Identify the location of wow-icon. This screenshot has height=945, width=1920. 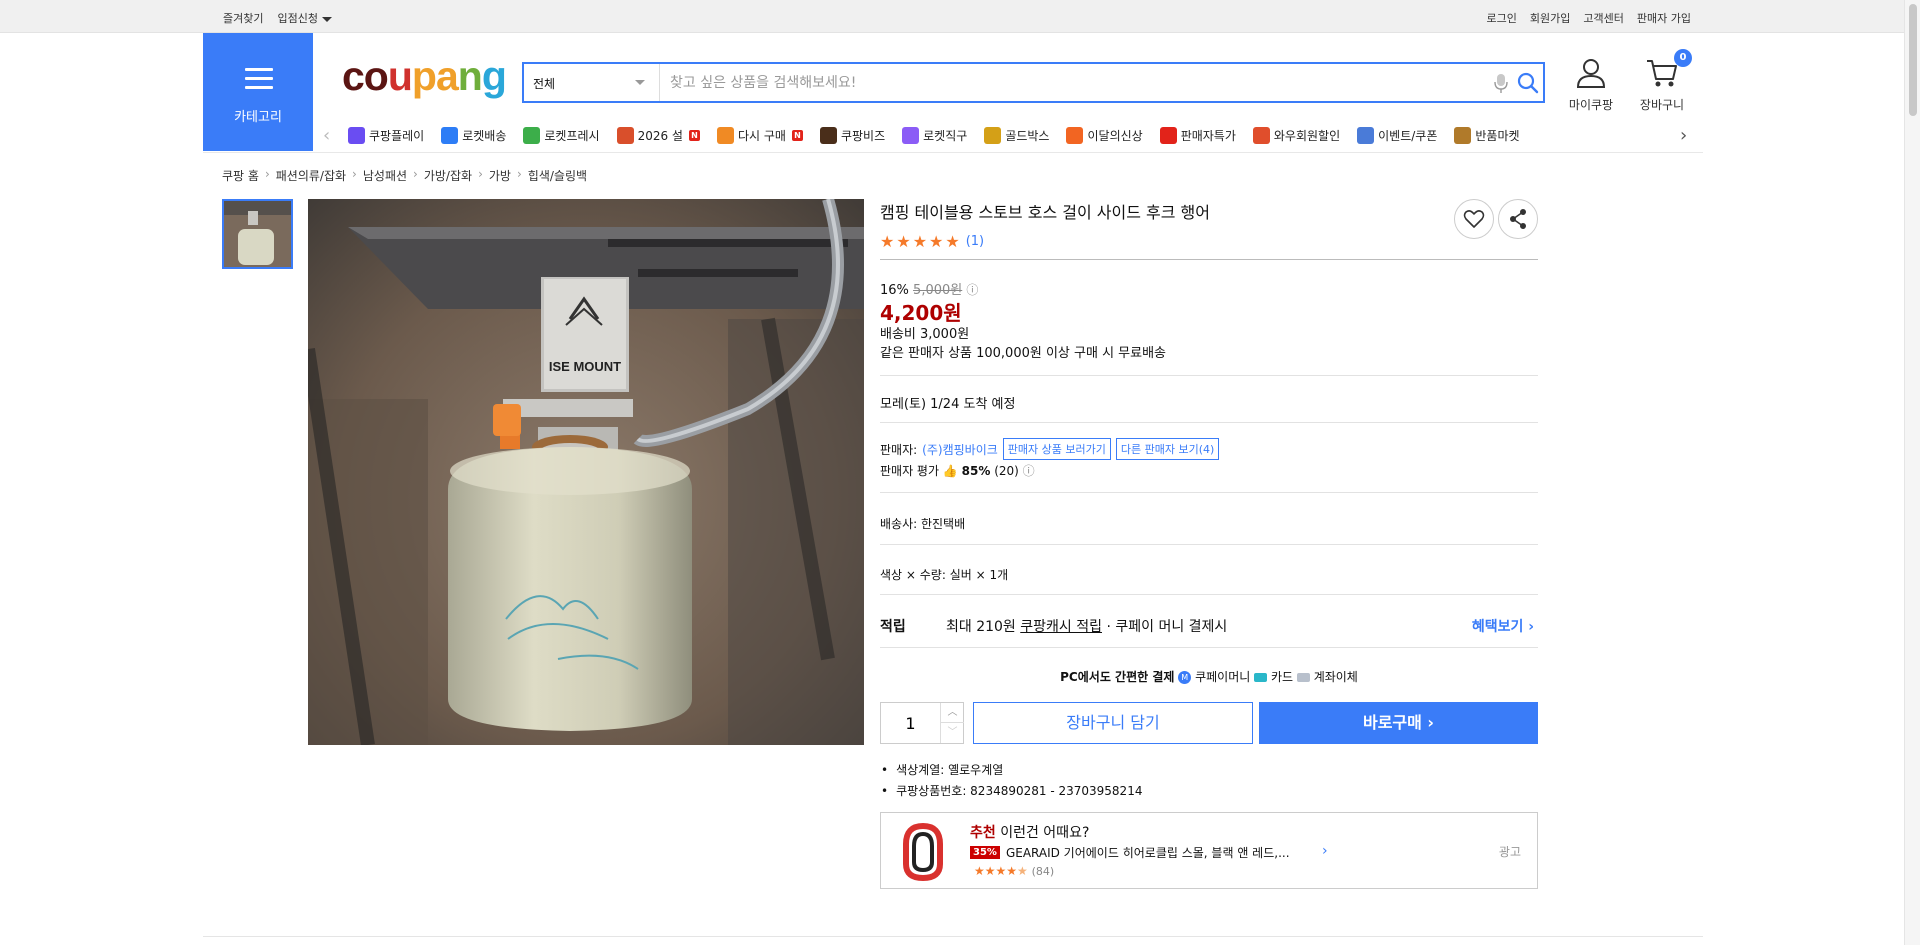
(1261, 135).